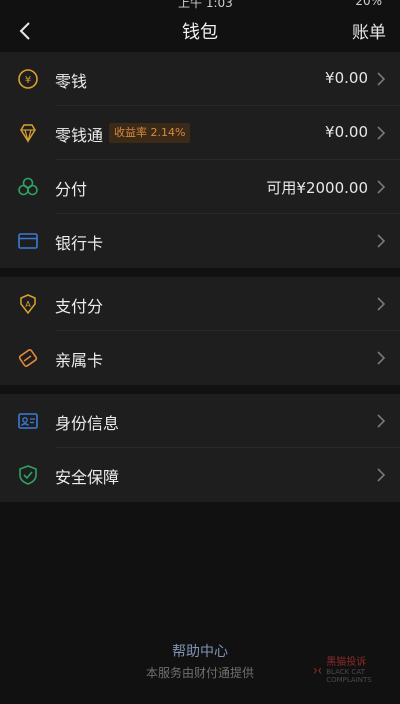 The image size is (400, 704). What do you see at coordinates (200, 304) in the screenshot?
I see `row-pay-score: A 支付分` at bounding box center [200, 304].